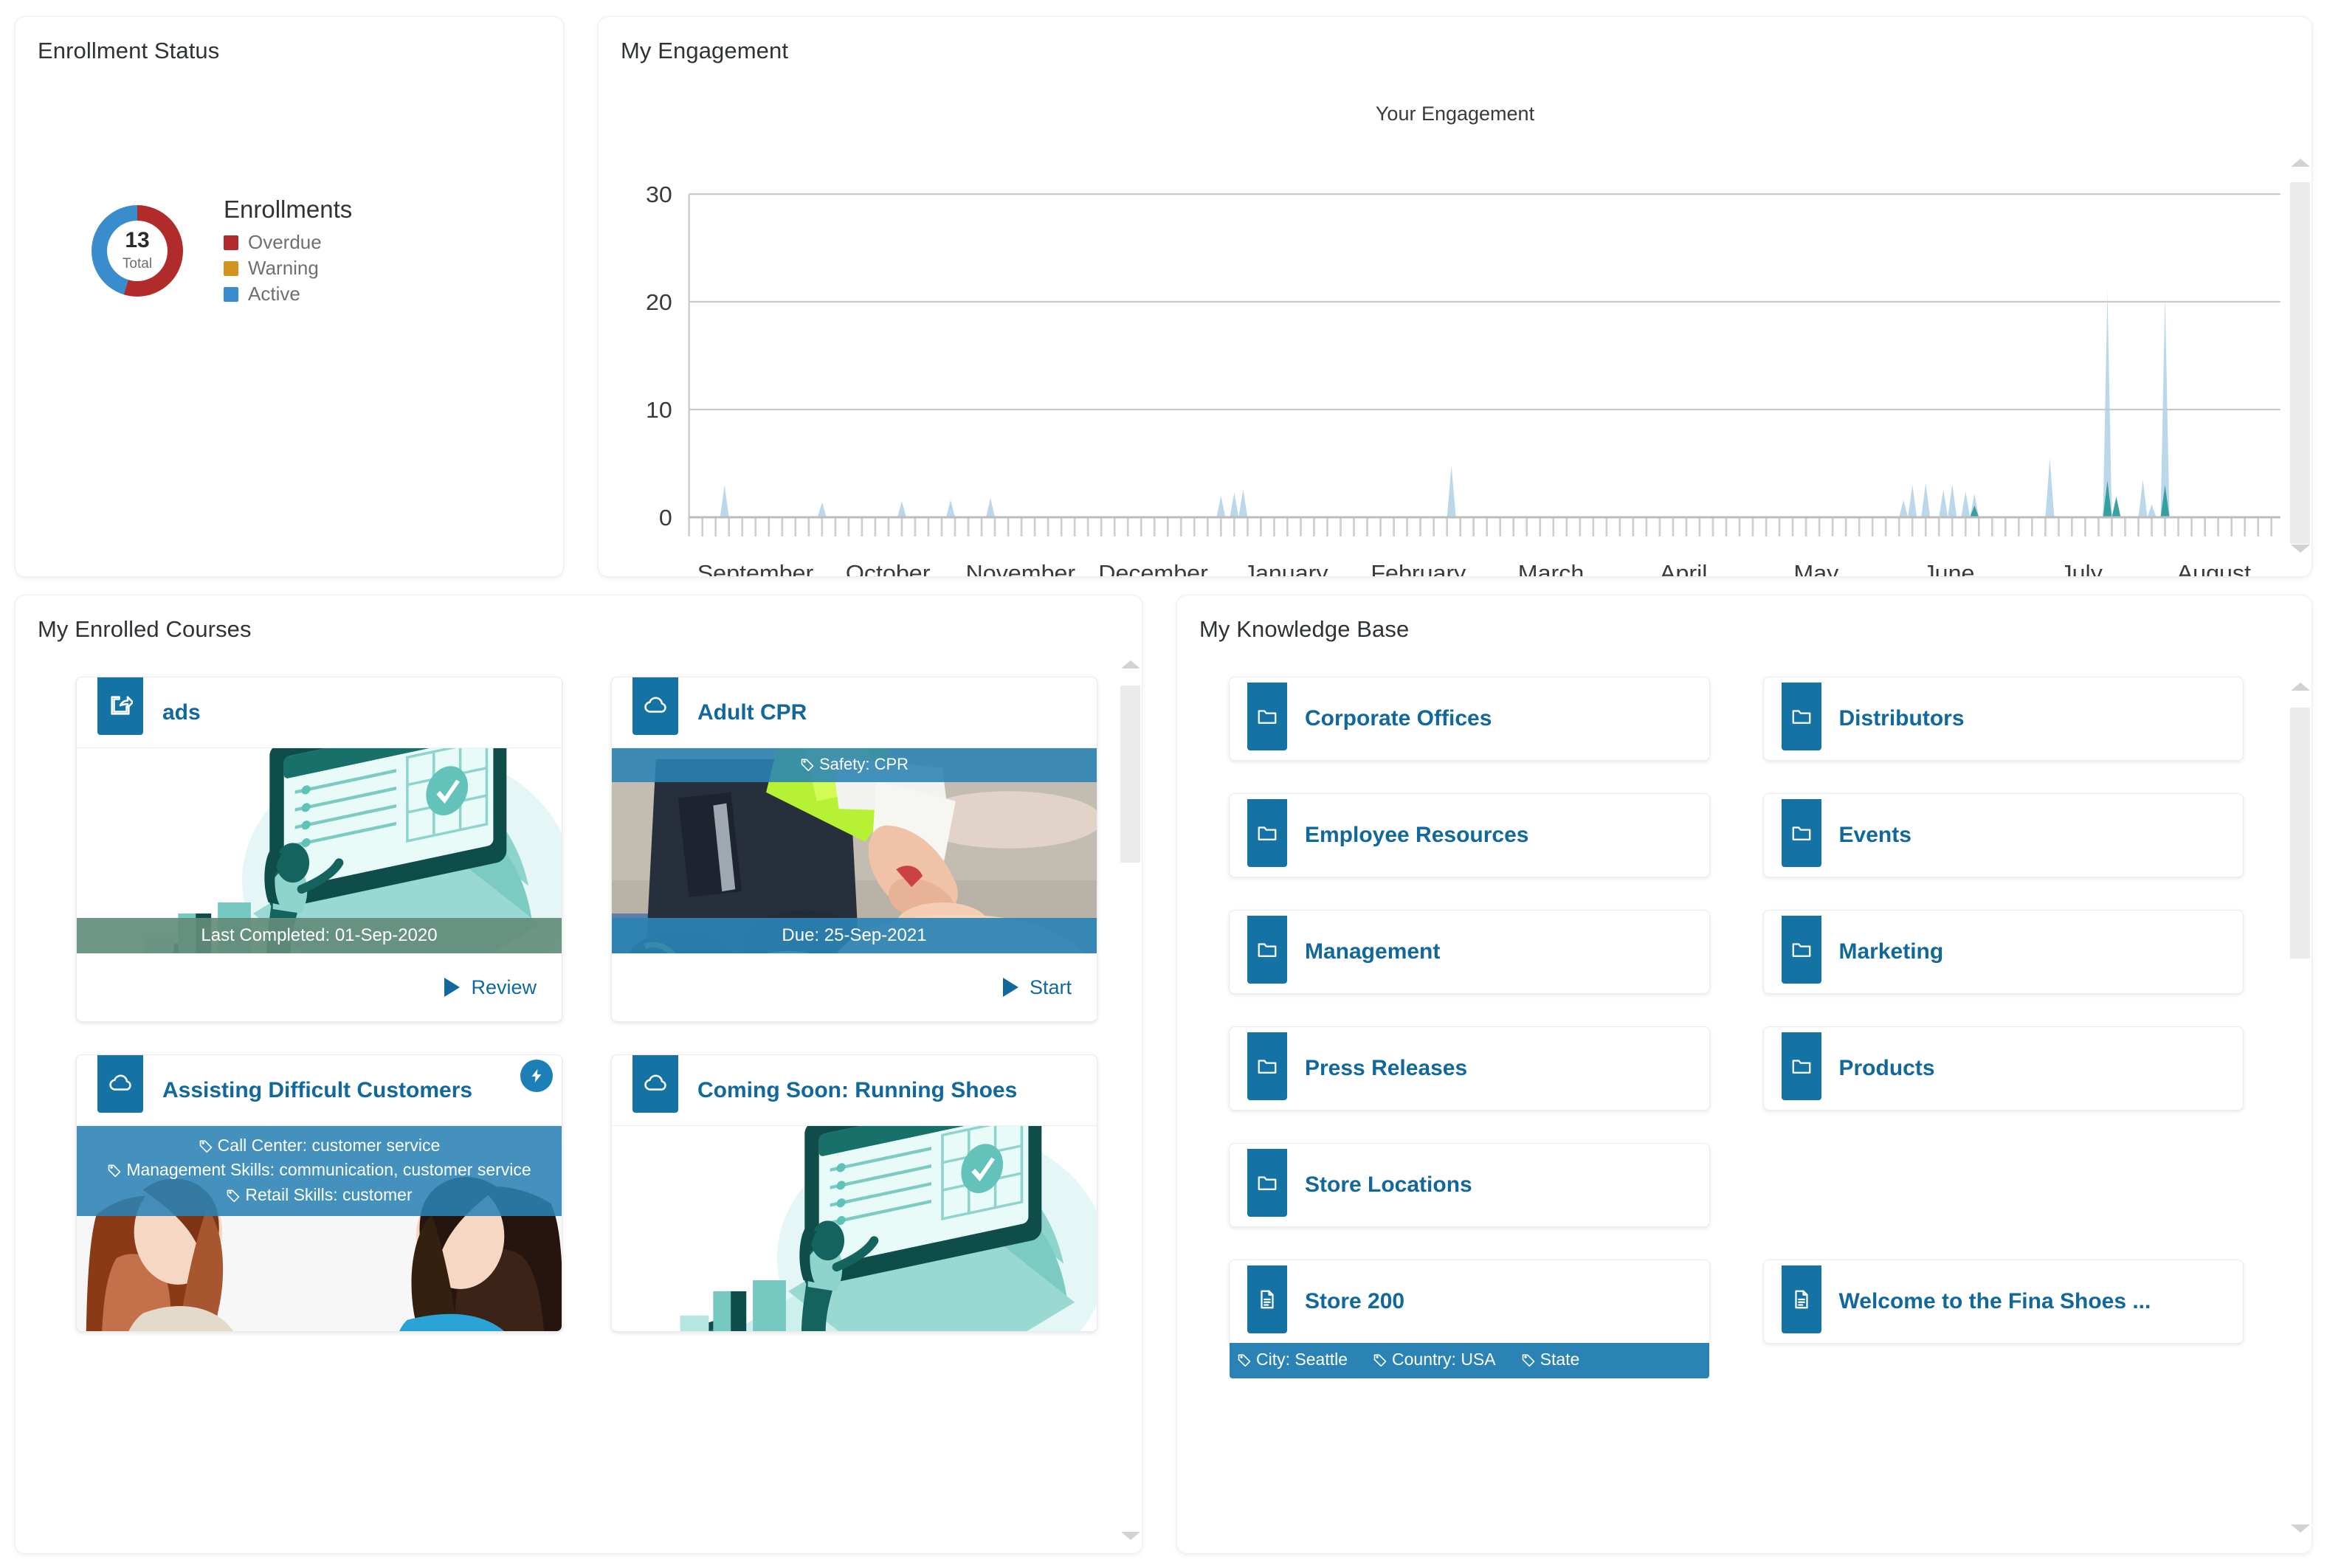 The image size is (2327, 1568). Describe the element at coordinates (1469, 719) in the screenshot. I see `knowledge-base-item: Corporate Offices` at that location.